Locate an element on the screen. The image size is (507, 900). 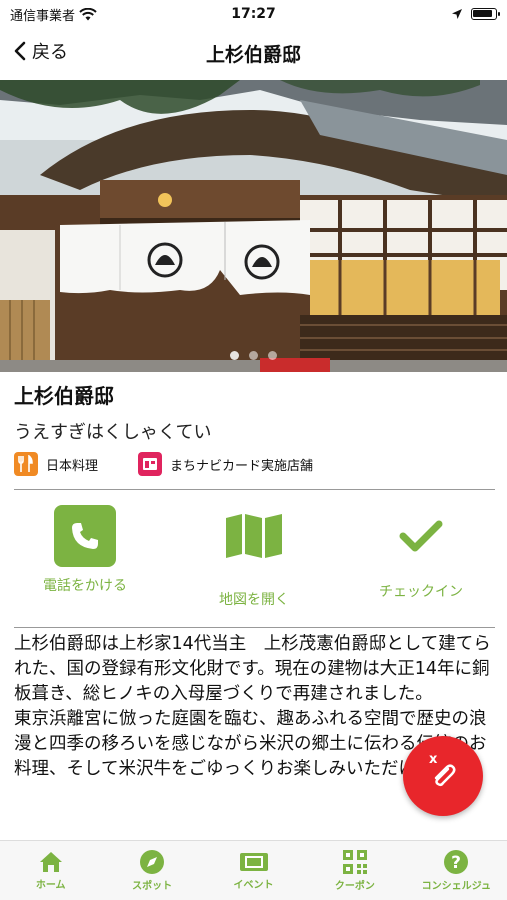
call-button: 電話をかける is located at coordinates (85, 550).